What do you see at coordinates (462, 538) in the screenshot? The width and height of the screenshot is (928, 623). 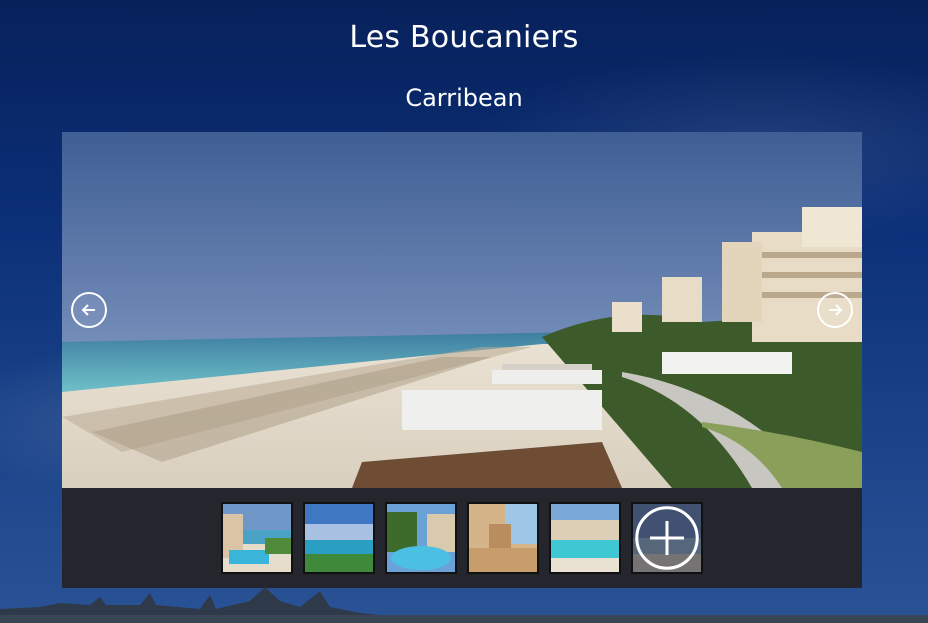 I see `thumbnail-strip` at bounding box center [462, 538].